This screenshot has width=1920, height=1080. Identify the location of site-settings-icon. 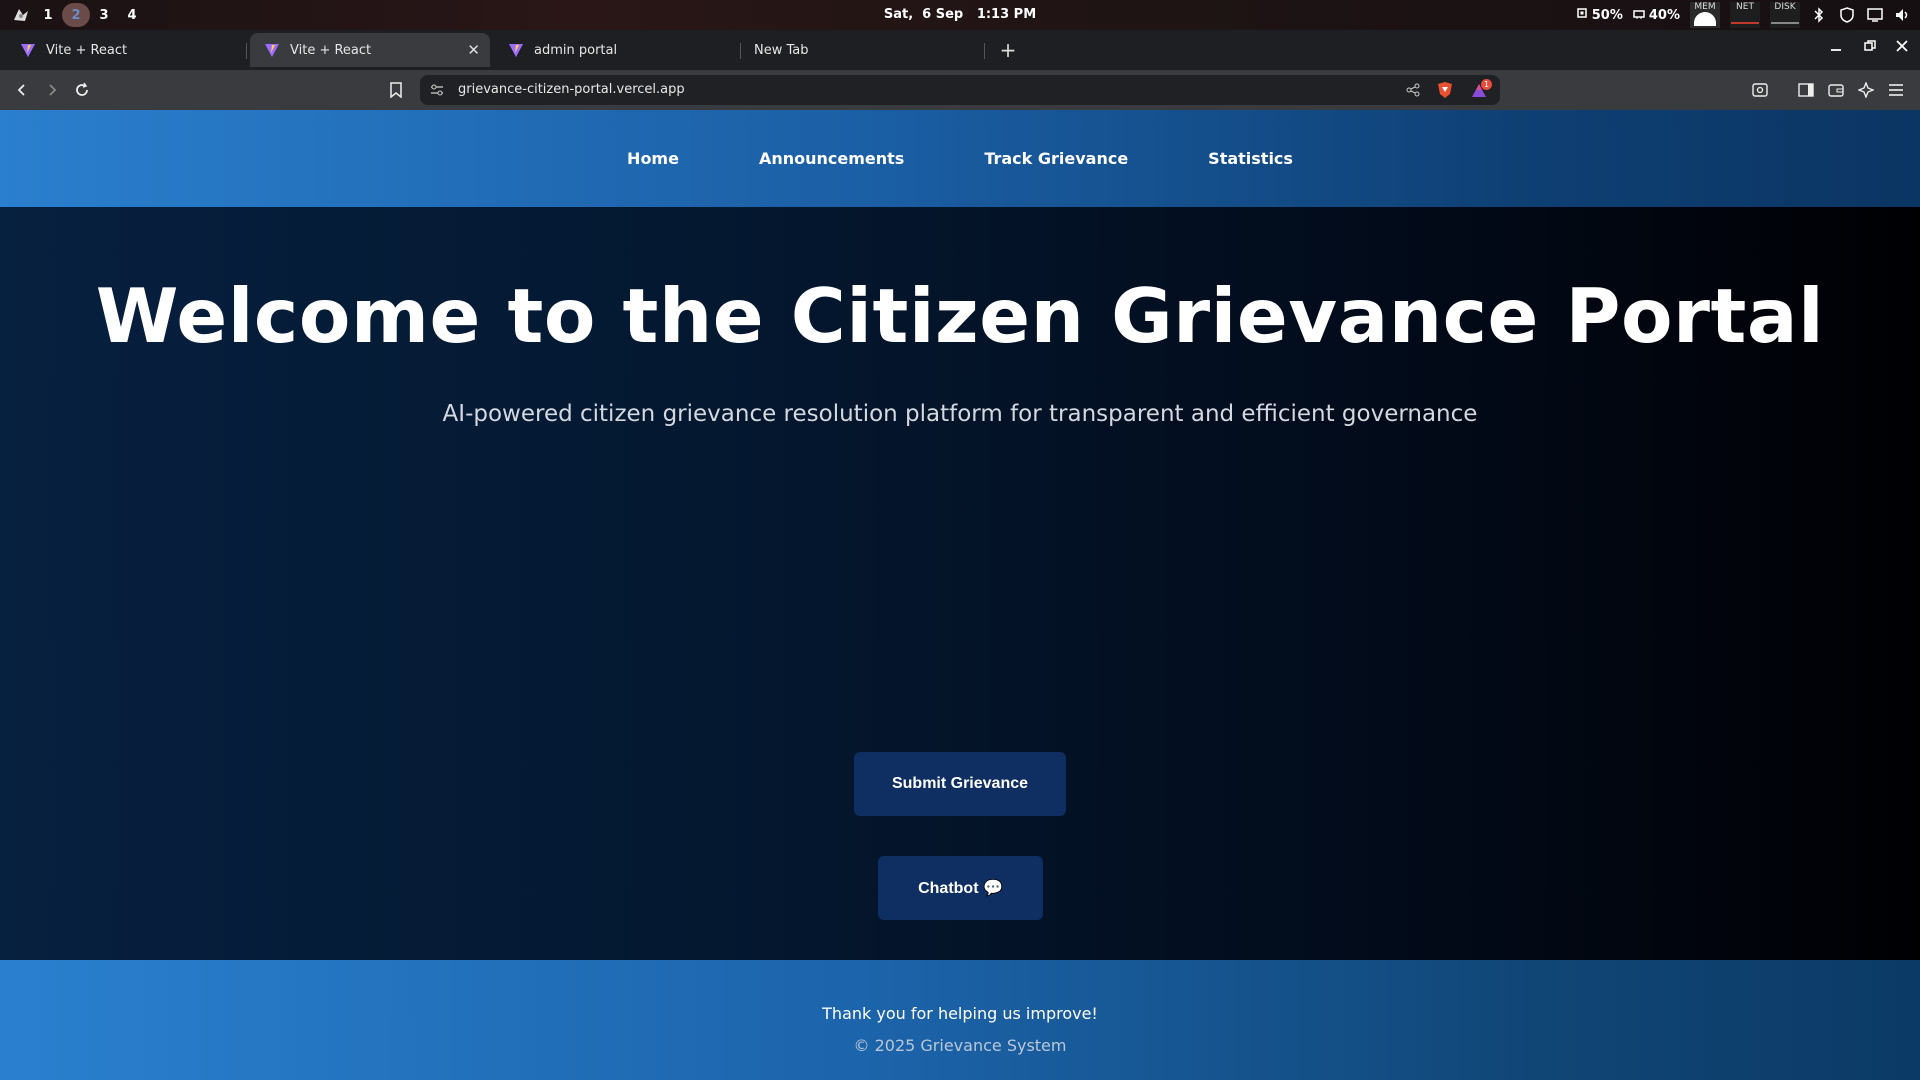
(437, 90).